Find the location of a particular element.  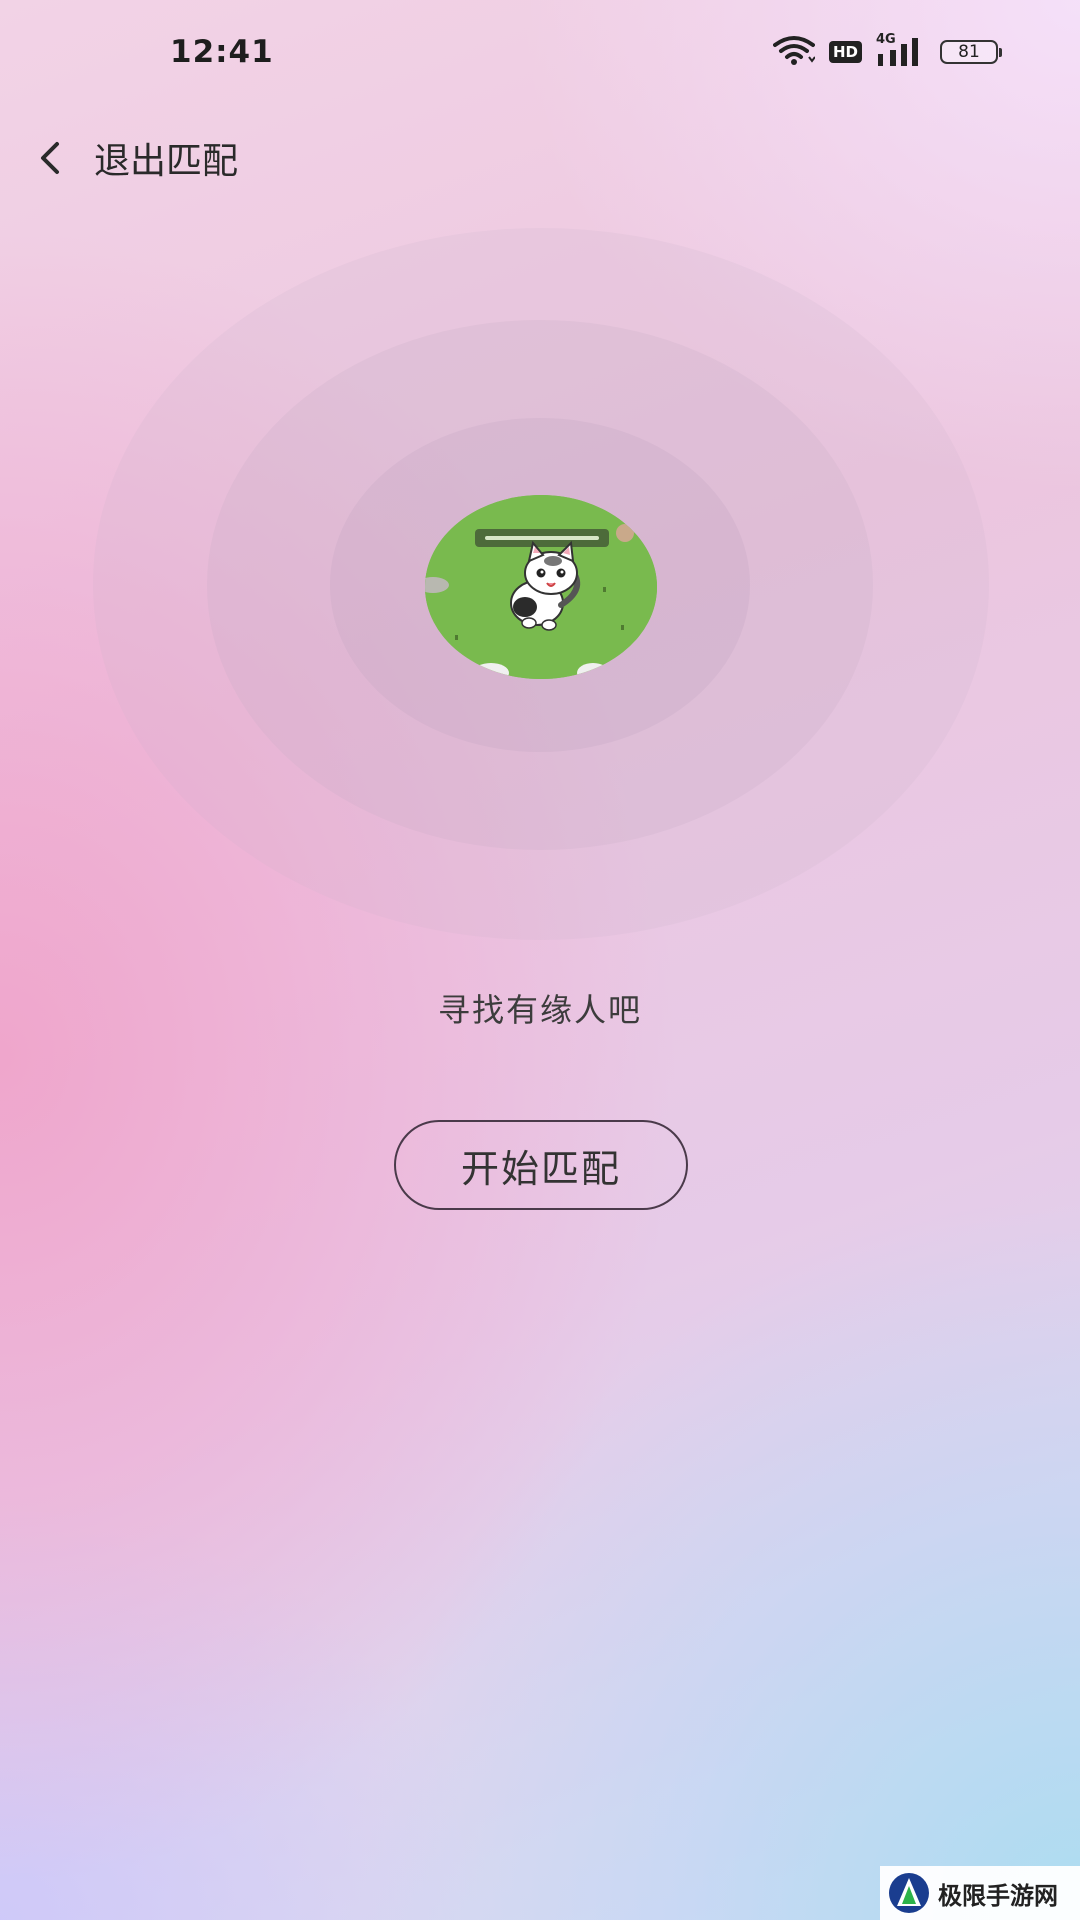

watermark: 极限手游网 is located at coordinates (980, 1893).